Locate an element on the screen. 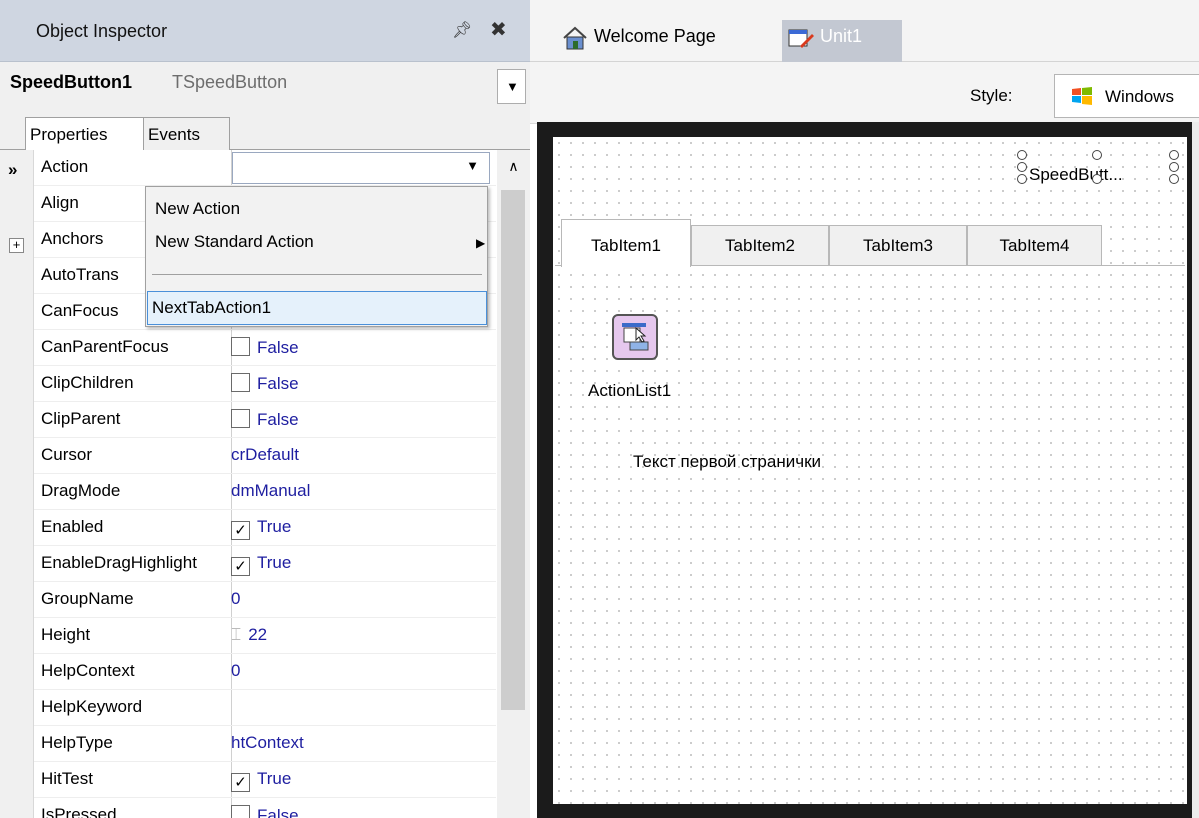 The height and width of the screenshot is (818, 1199). expand-anchors-icon: + is located at coordinates (16, 245).